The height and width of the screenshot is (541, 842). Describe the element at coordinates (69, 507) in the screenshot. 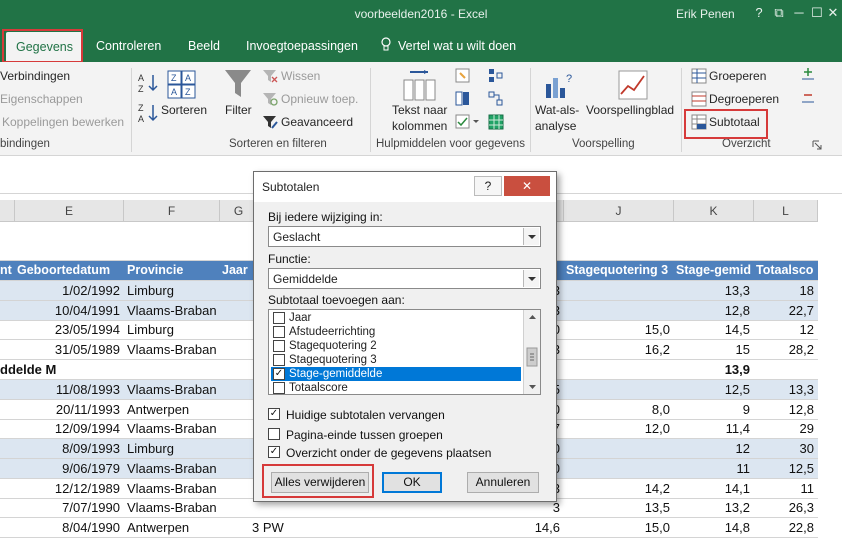

I see `table-cell: 7/07/1990` at that location.